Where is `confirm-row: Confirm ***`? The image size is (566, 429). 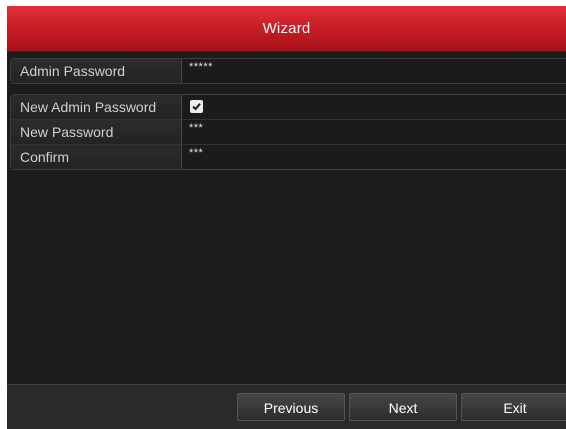 confirm-row: Confirm *** is located at coordinates (288, 157).